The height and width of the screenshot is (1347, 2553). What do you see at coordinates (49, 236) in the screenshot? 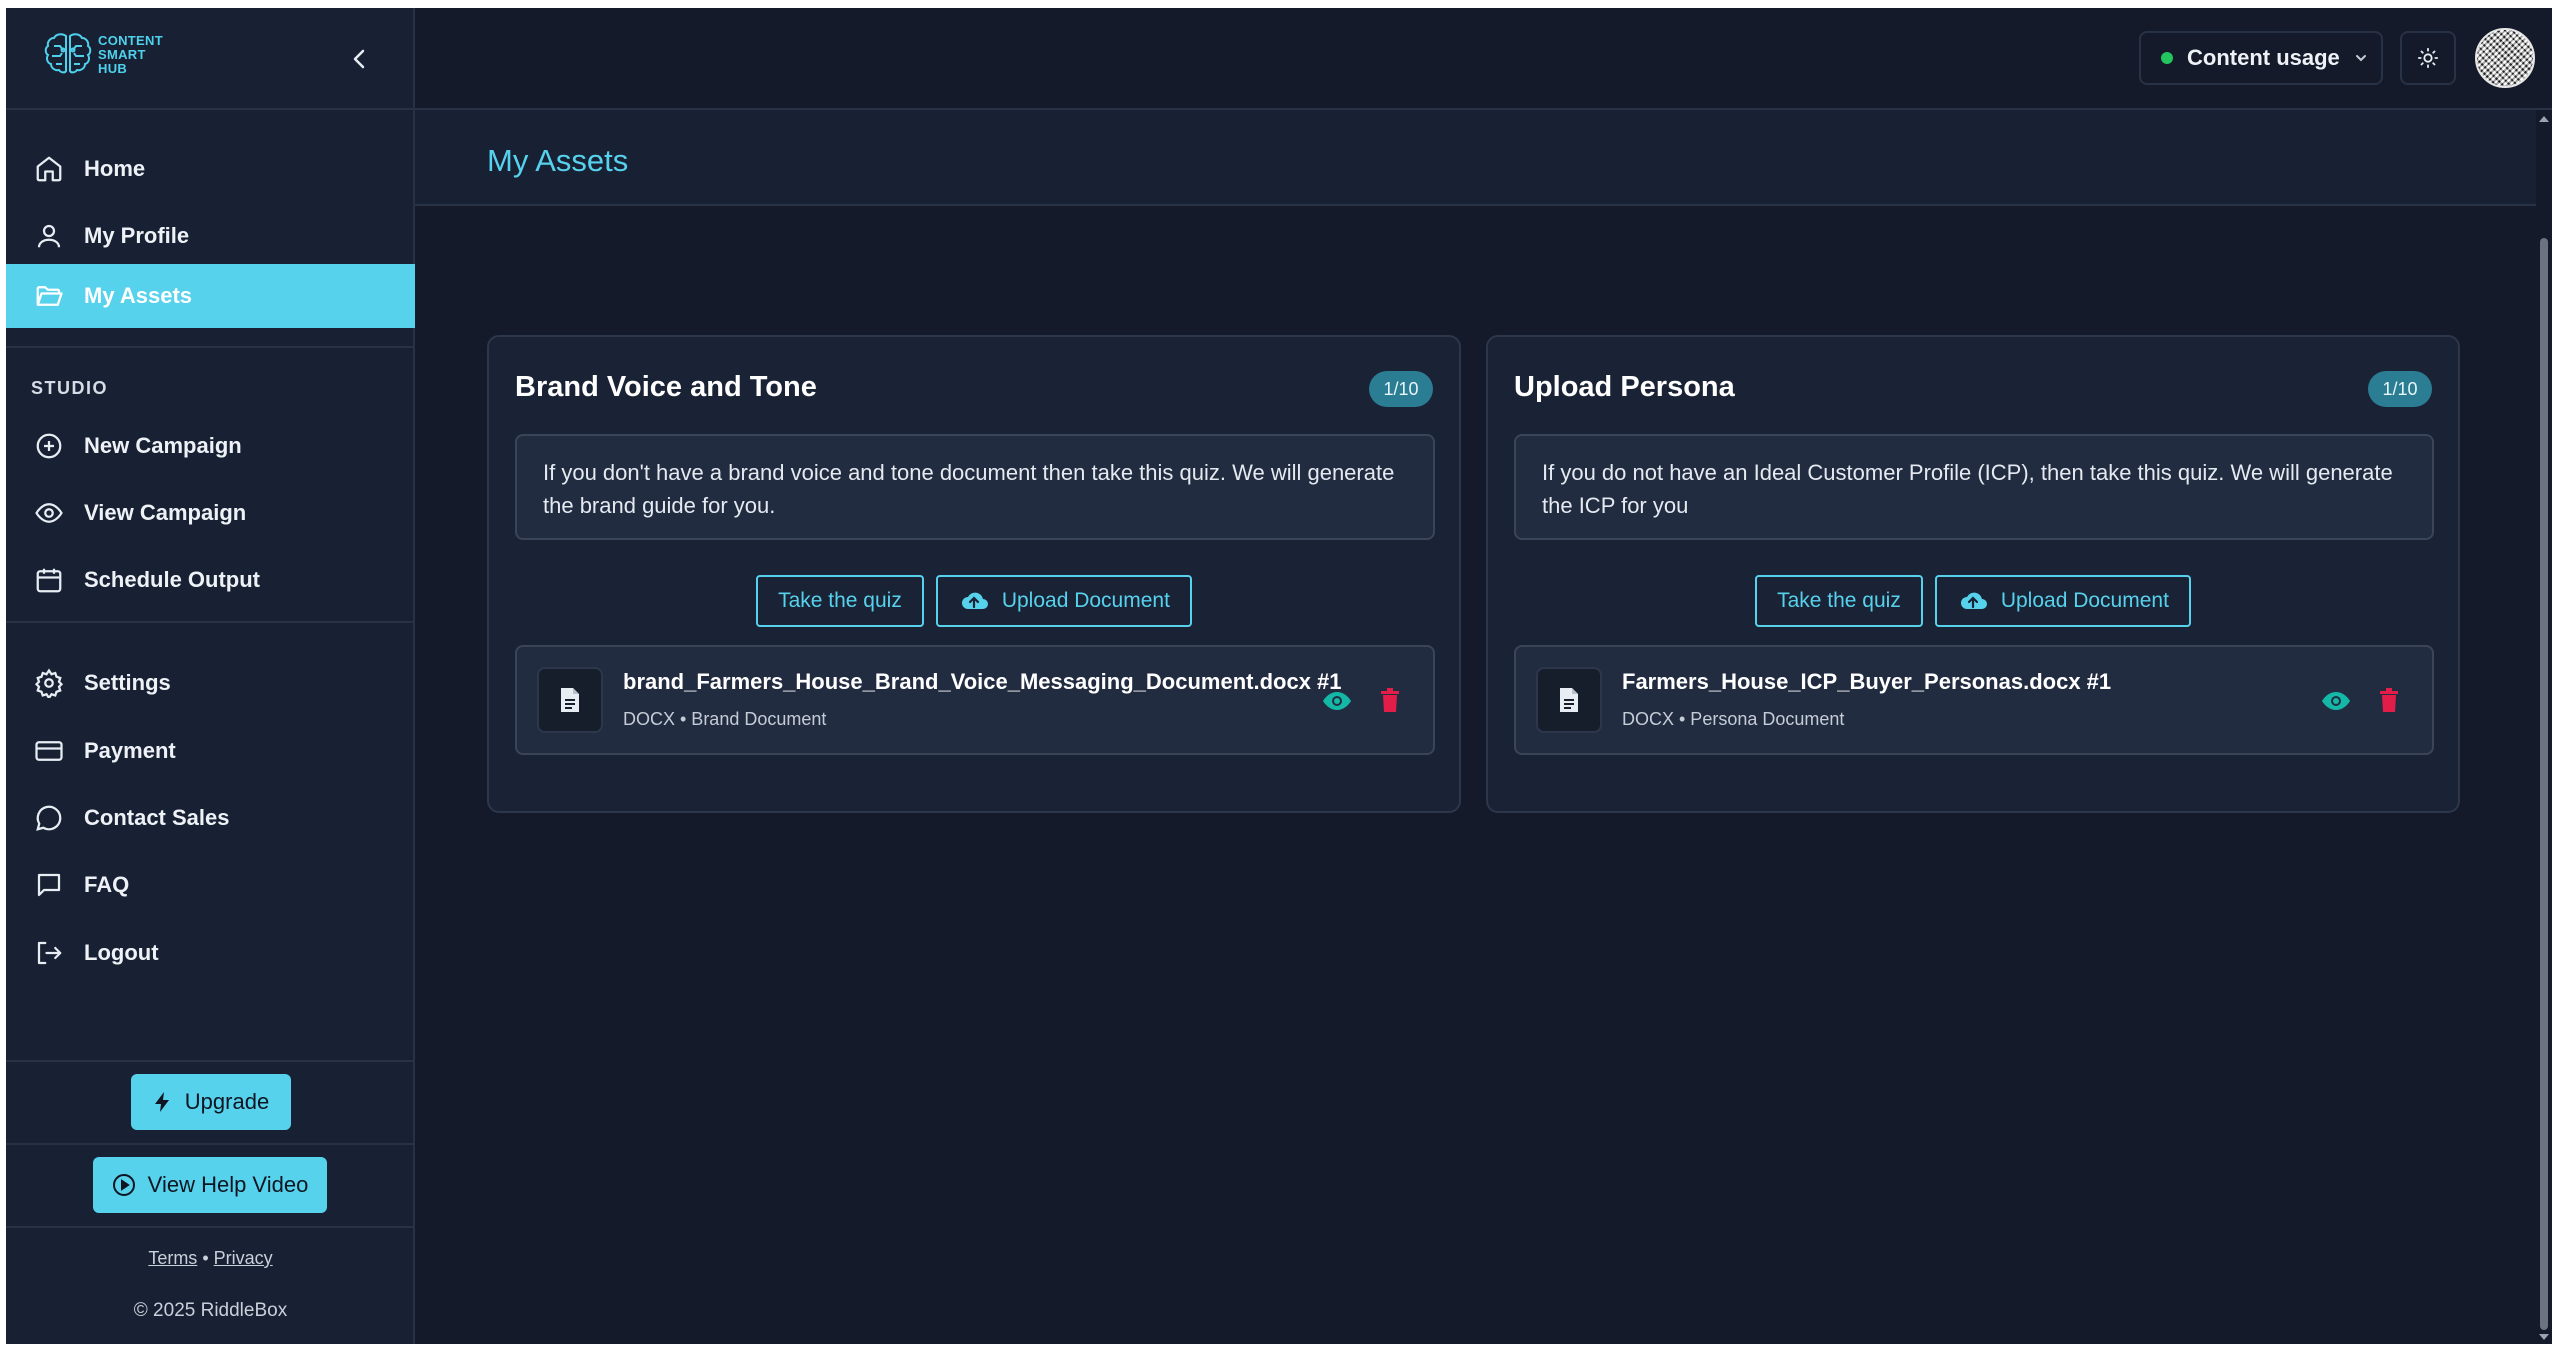
I see `user-icon` at bounding box center [49, 236].